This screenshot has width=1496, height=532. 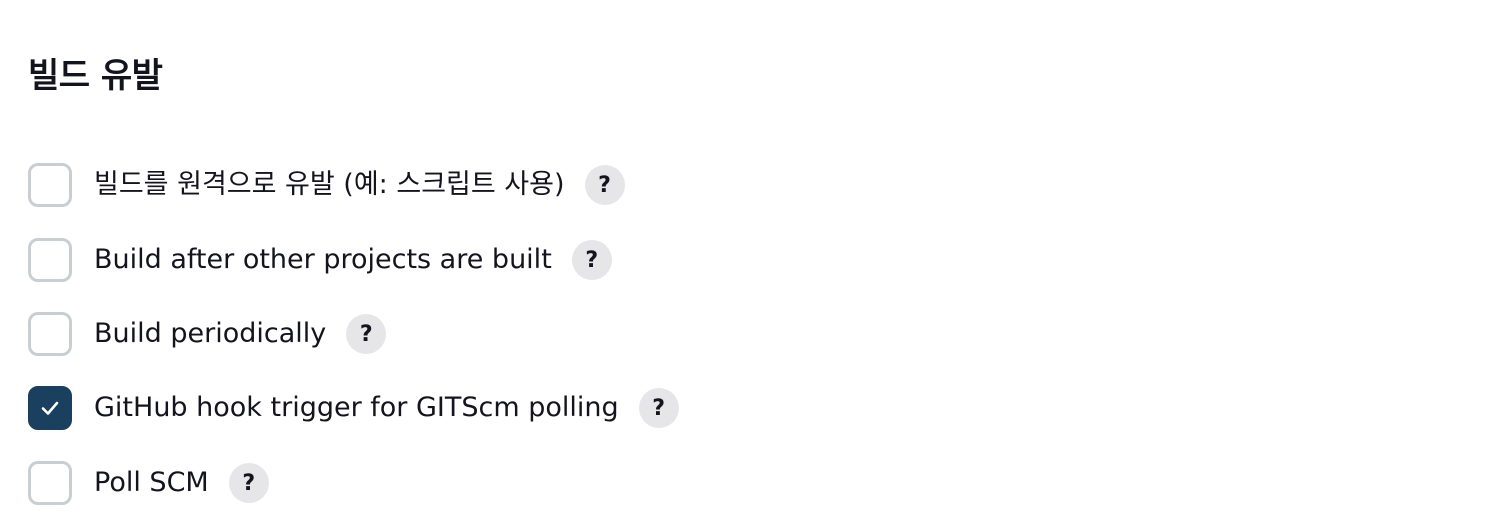 I want to click on option-github-hook-trigger: GitHub hook trigger for GITScm polling ?, so click(x=353, y=408).